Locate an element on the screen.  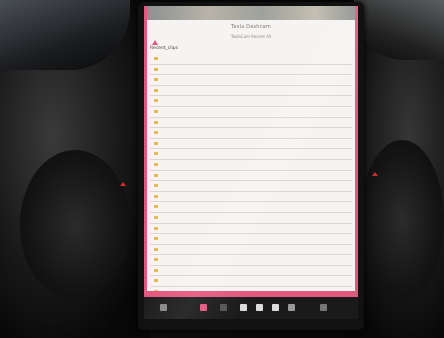
accent-border-left is located at coordinates (145, 162).